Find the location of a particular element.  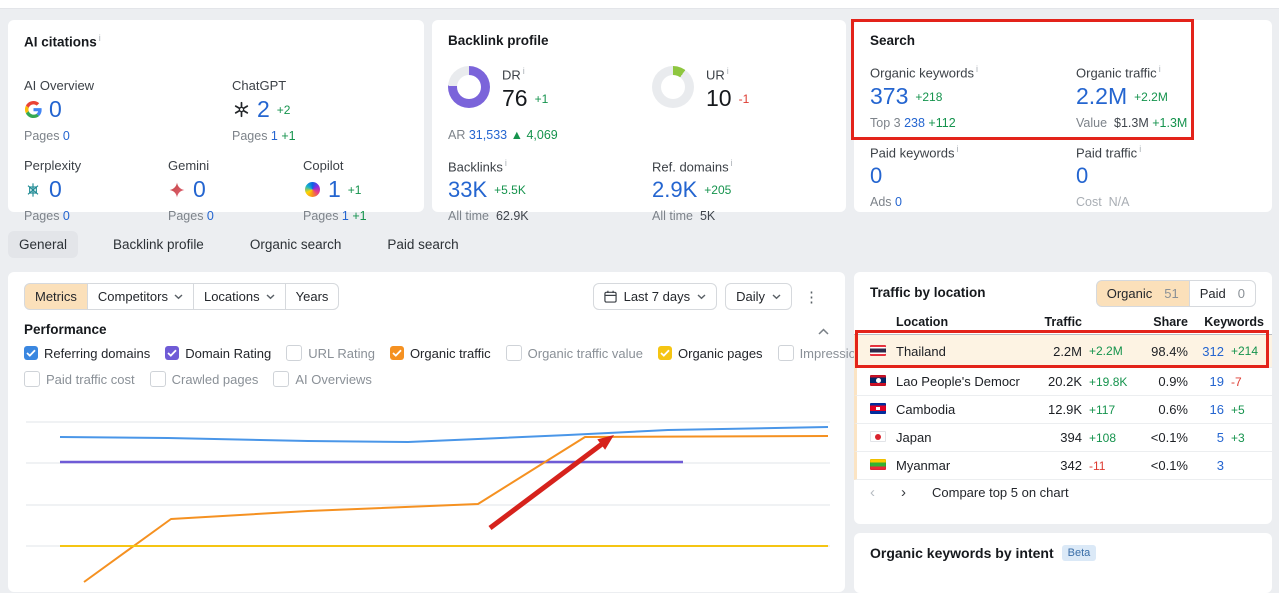

performance-section-title: Performance is located at coordinates (65, 329).